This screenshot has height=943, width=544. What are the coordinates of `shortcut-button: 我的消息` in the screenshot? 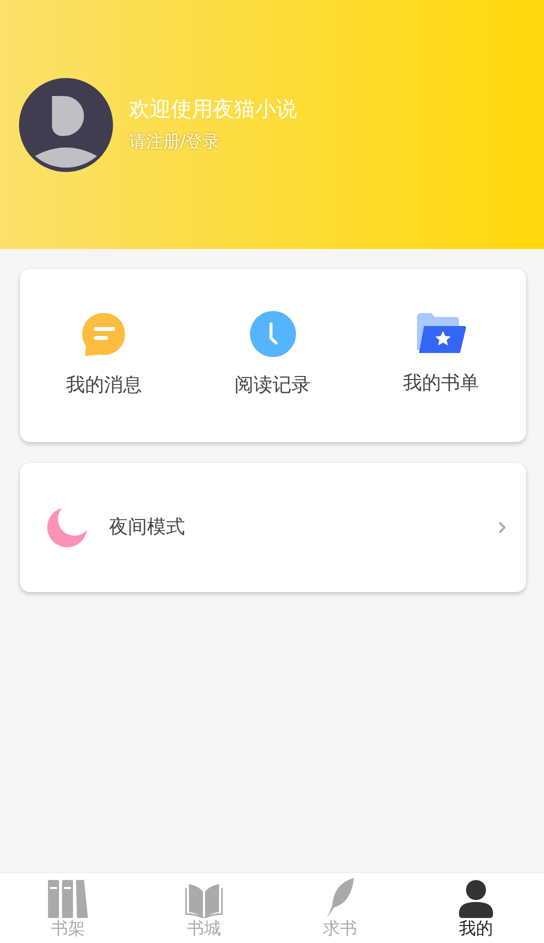 It's located at (104, 355).